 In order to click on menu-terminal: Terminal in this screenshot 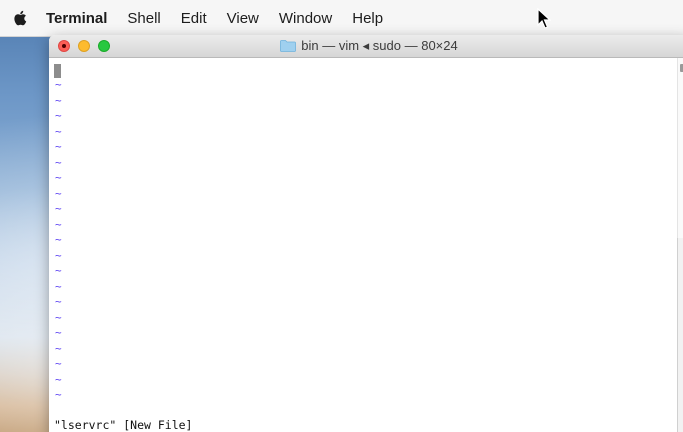, I will do `click(76, 18)`.